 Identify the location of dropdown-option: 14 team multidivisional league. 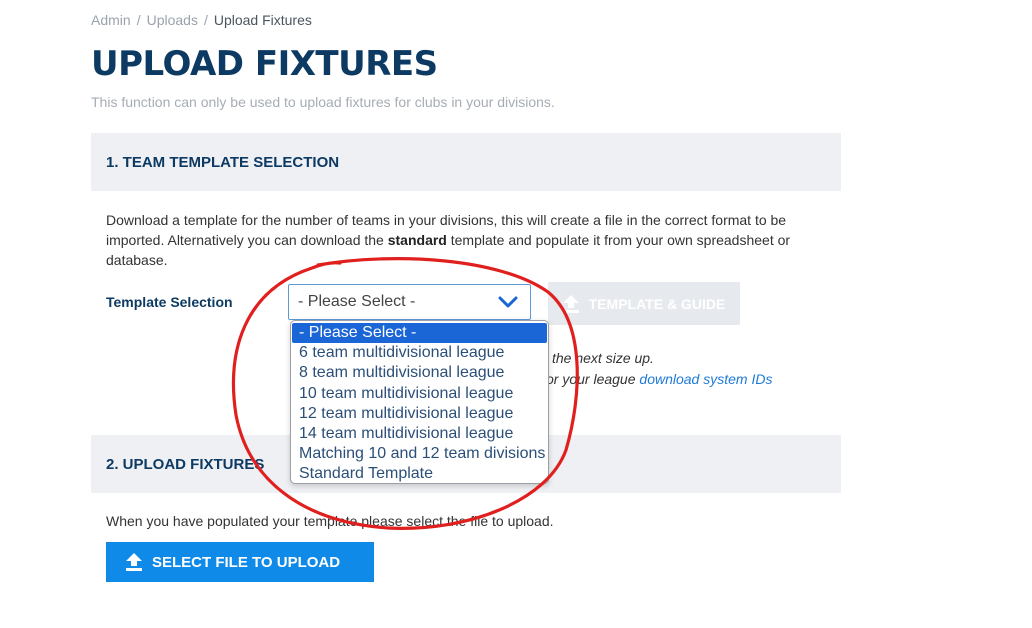
(419, 434).